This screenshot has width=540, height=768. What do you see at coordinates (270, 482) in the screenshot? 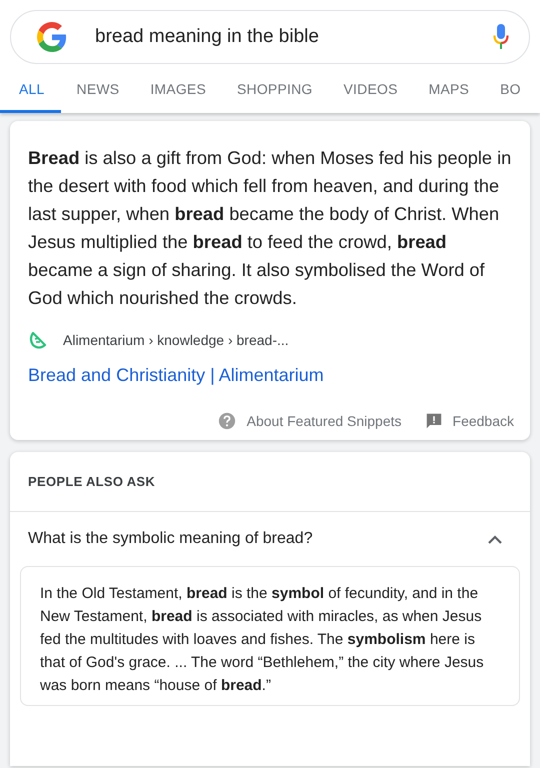
I see `section-heading: PEOPLE ALSO ASK` at bounding box center [270, 482].